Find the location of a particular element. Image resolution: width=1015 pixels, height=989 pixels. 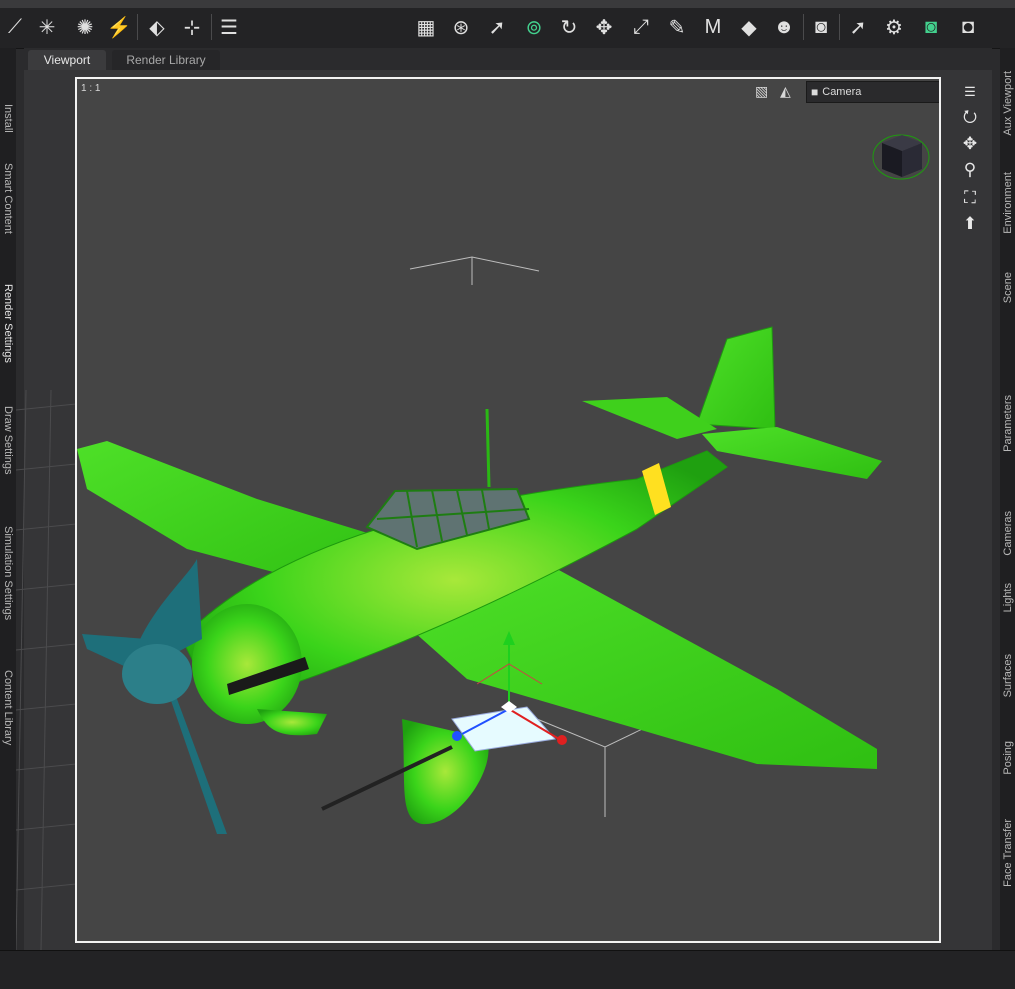

chevron-down-icon: ▼ is located at coordinates (940, 90).